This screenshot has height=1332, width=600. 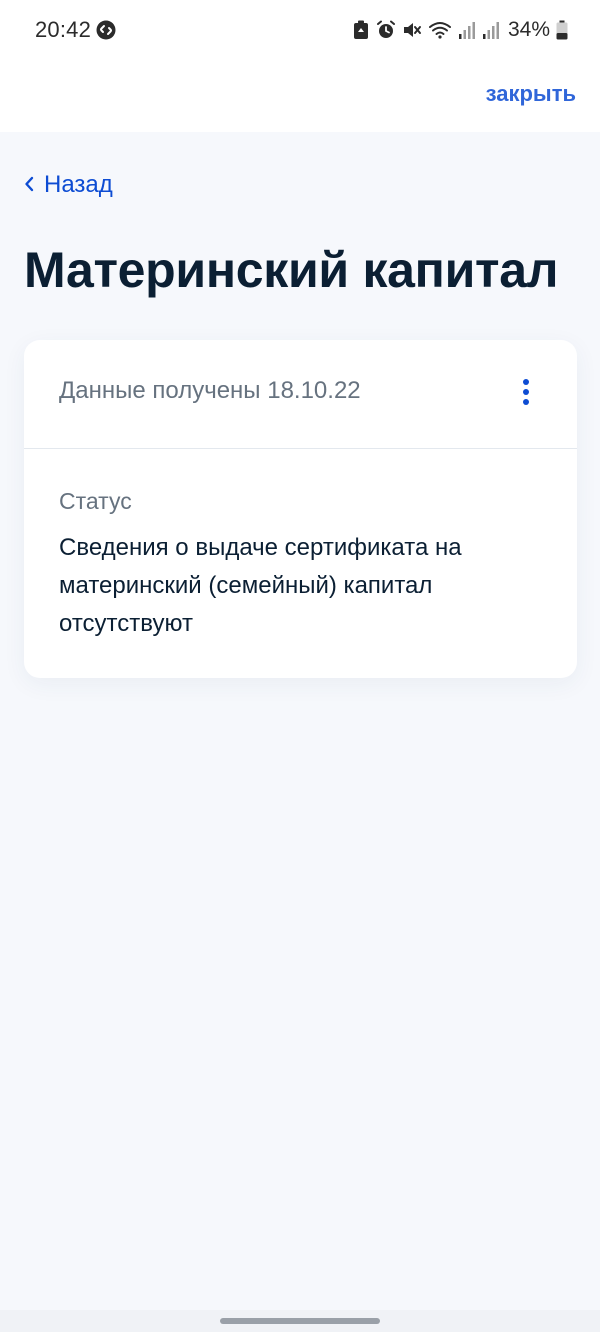 I want to click on status-icons: 34%, so click(x=460, y=30).